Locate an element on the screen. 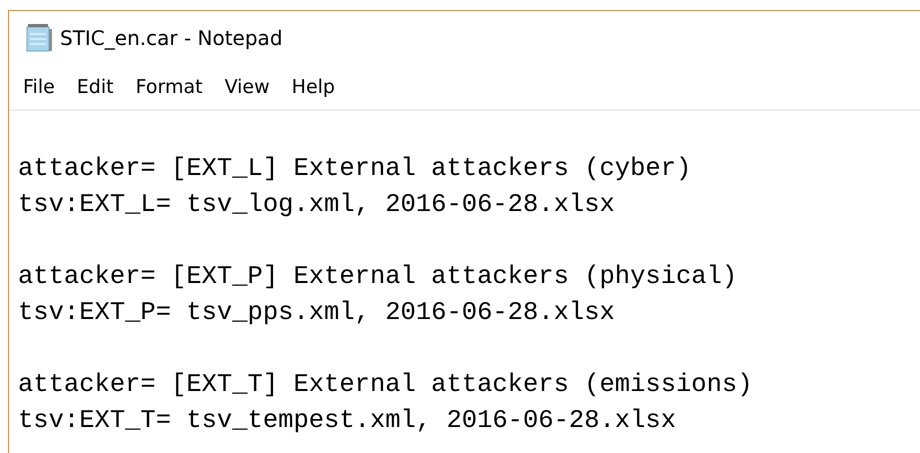  menu-item: View is located at coordinates (252, 87).